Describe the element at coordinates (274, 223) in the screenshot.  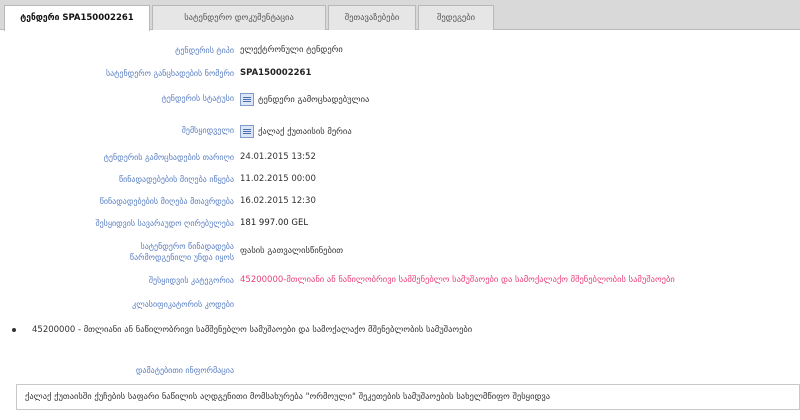
I see `value-estimated-value: 181 997.00 GEL` at that location.